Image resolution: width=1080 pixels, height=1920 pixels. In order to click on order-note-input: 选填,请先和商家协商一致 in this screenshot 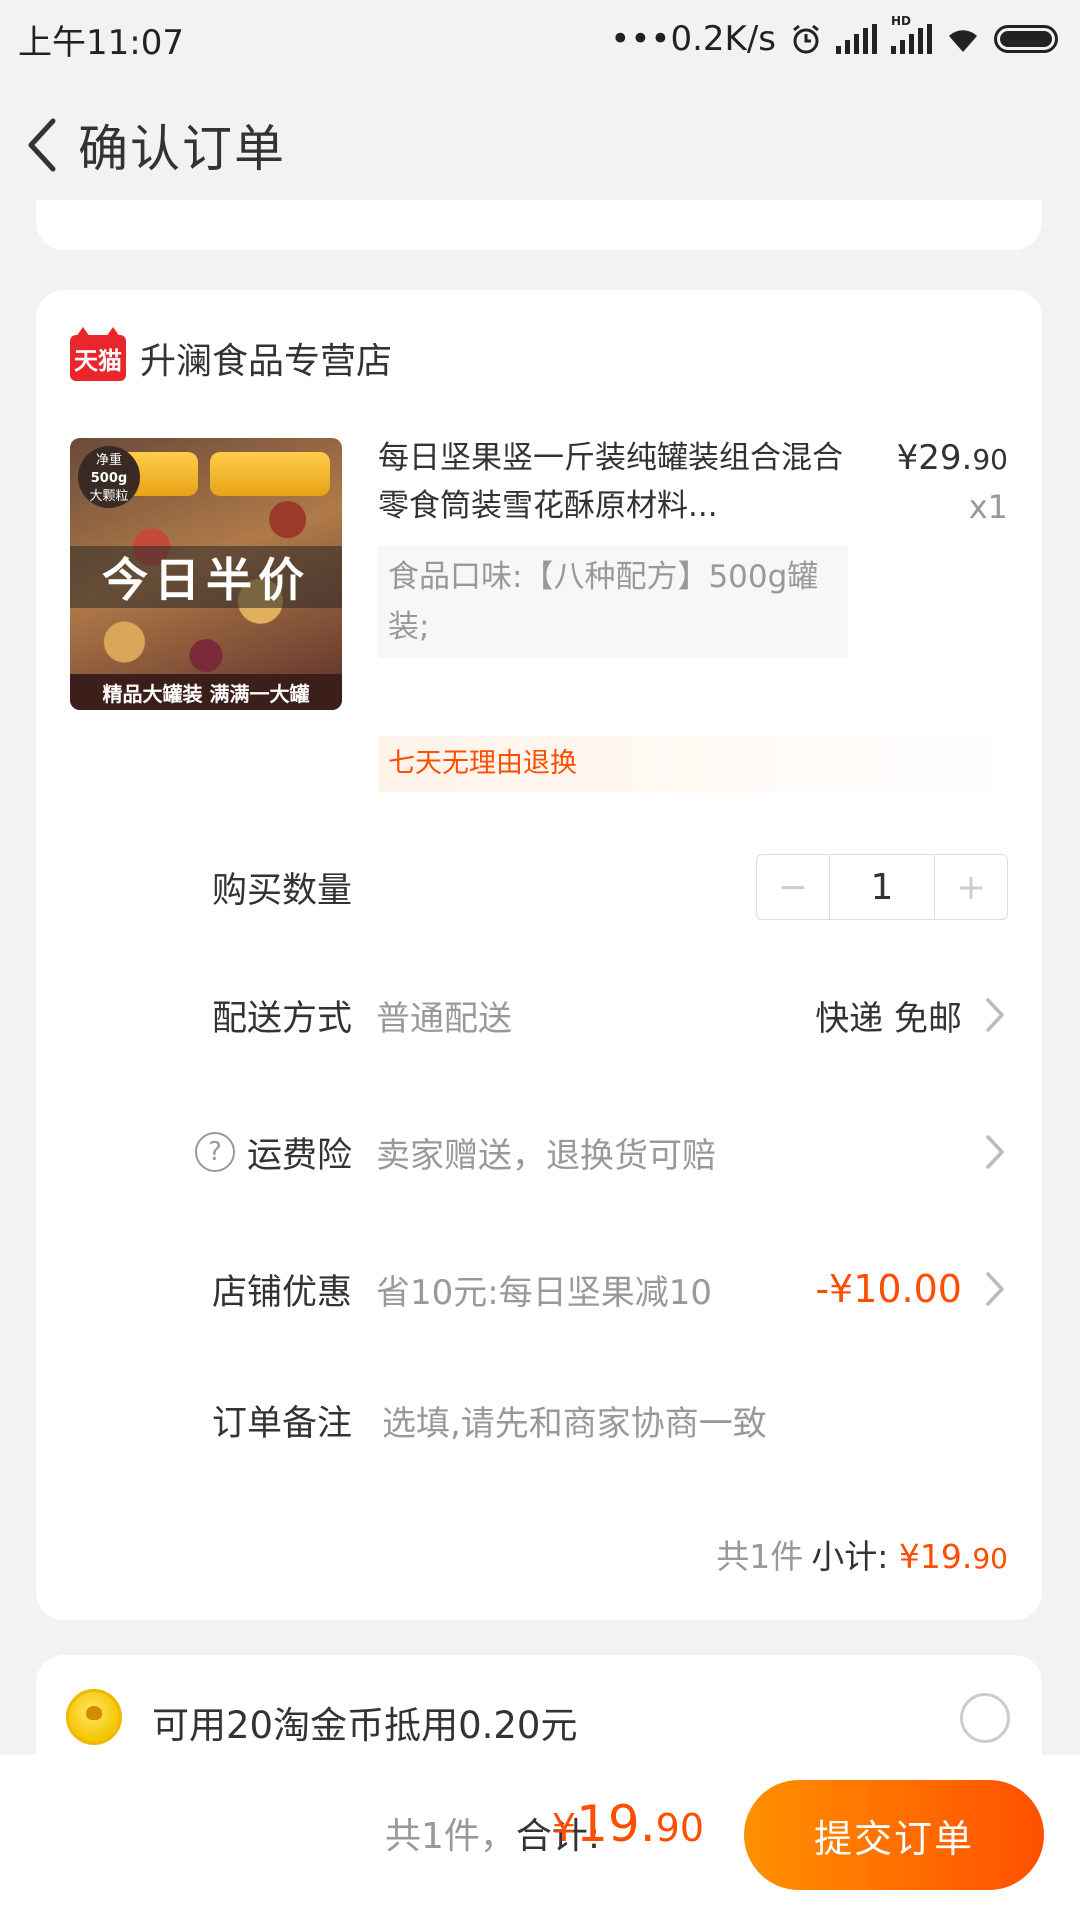, I will do `click(574, 1420)`.